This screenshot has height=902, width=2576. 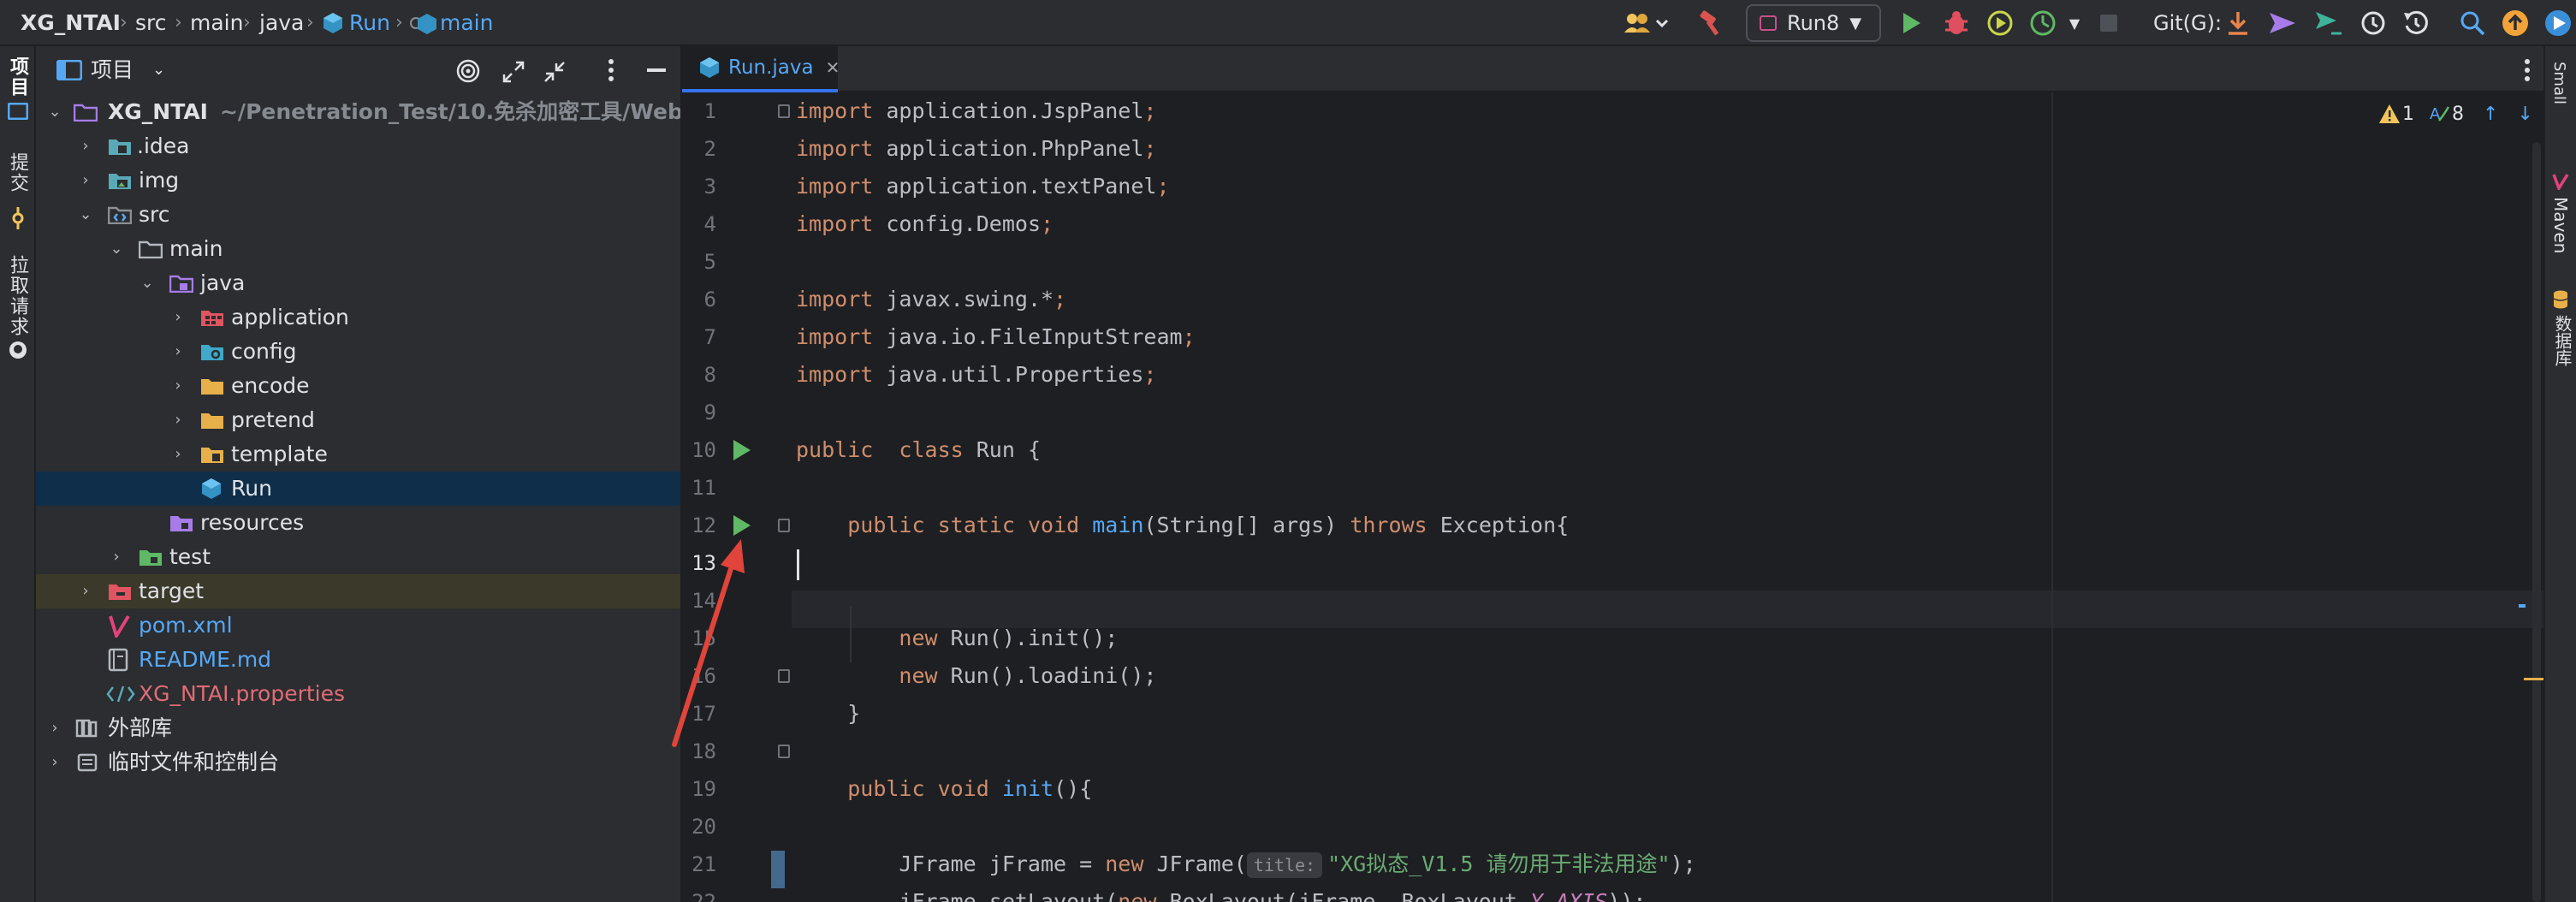 What do you see at coordinates (358, 591) in the screenshot?
I see `tree-row-target: › target` at bounding box center [358, 591].